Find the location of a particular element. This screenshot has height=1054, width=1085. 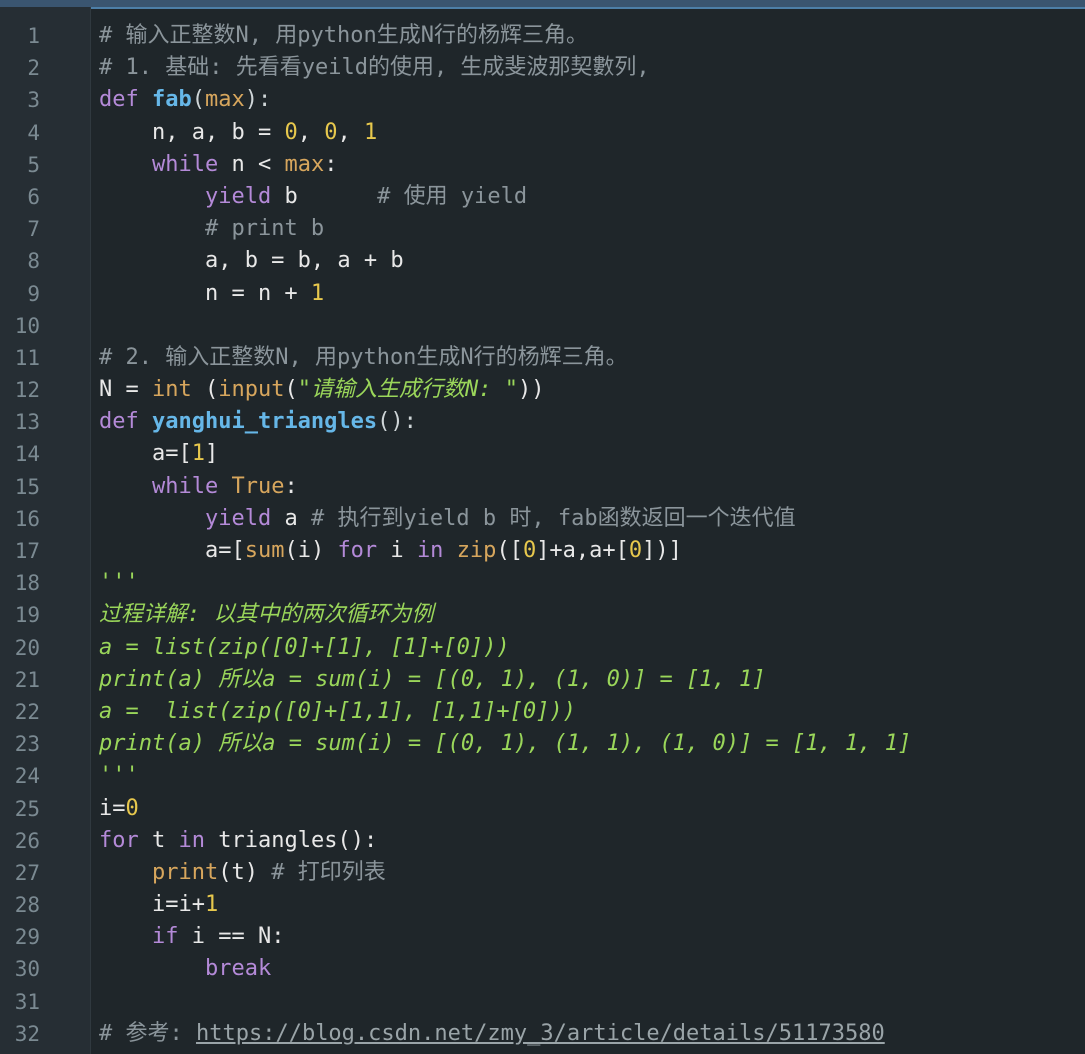

code-text: # 1. 基础: 先看看yeild的使用, 生成斐波那契數列, is located at coordinates (374, 68).